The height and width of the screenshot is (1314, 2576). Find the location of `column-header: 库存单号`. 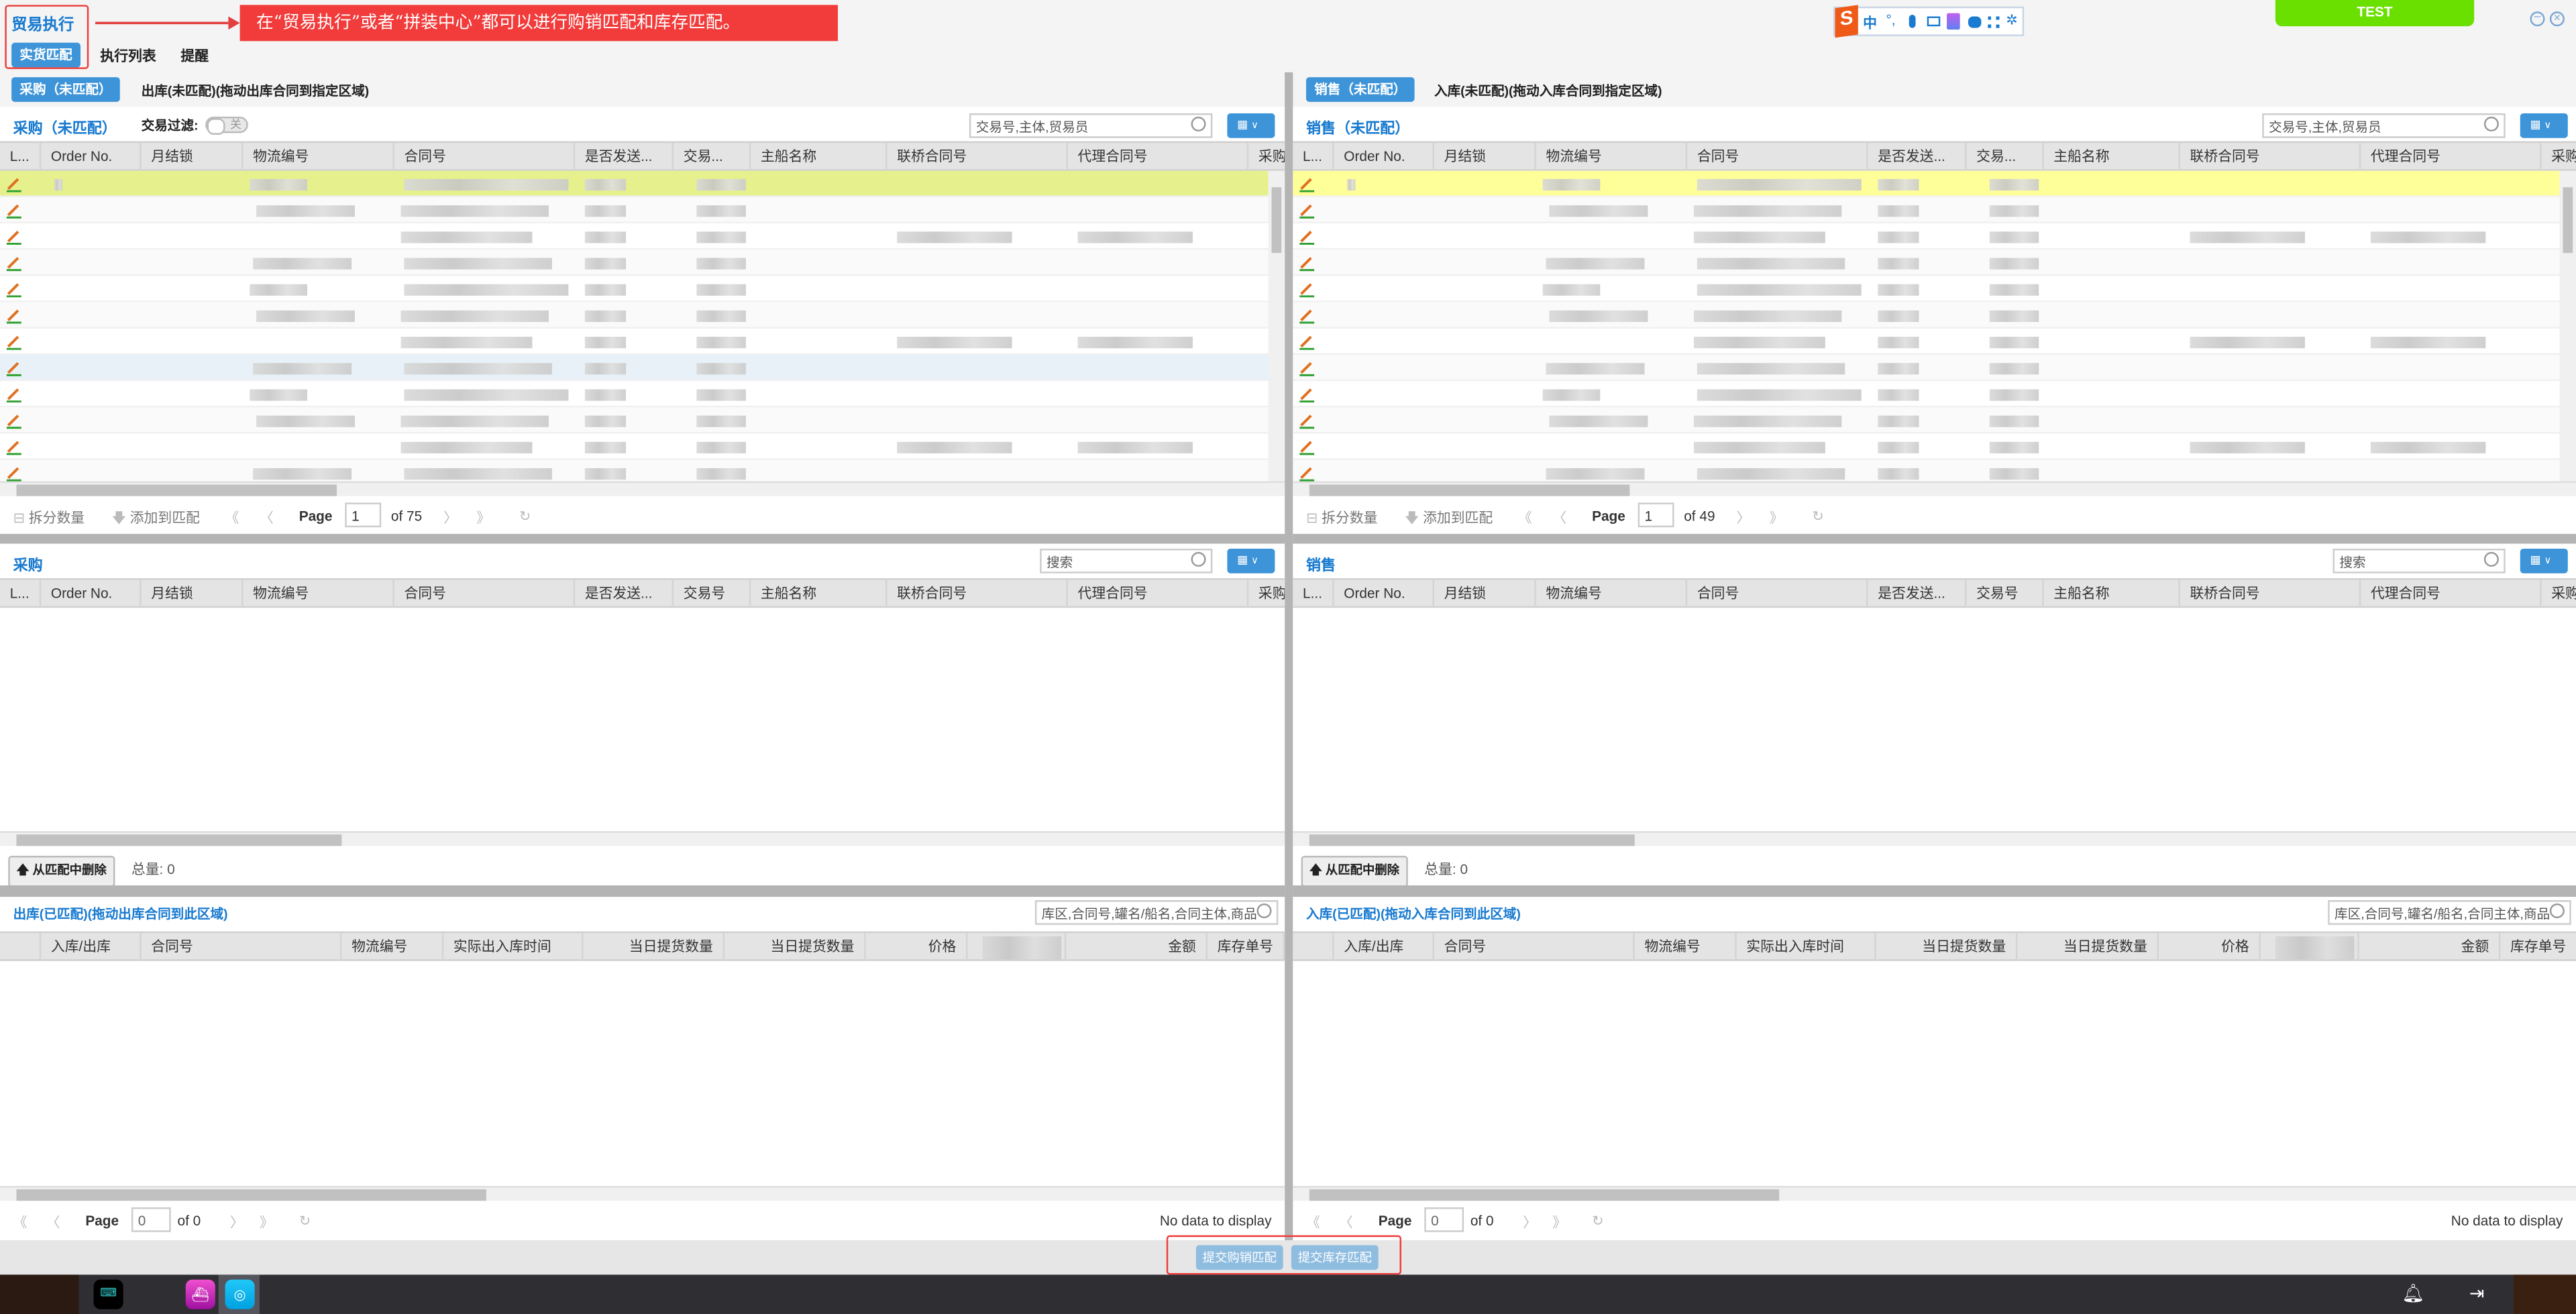

column-header: 库存单号 is located at coordinates (1246, 947).